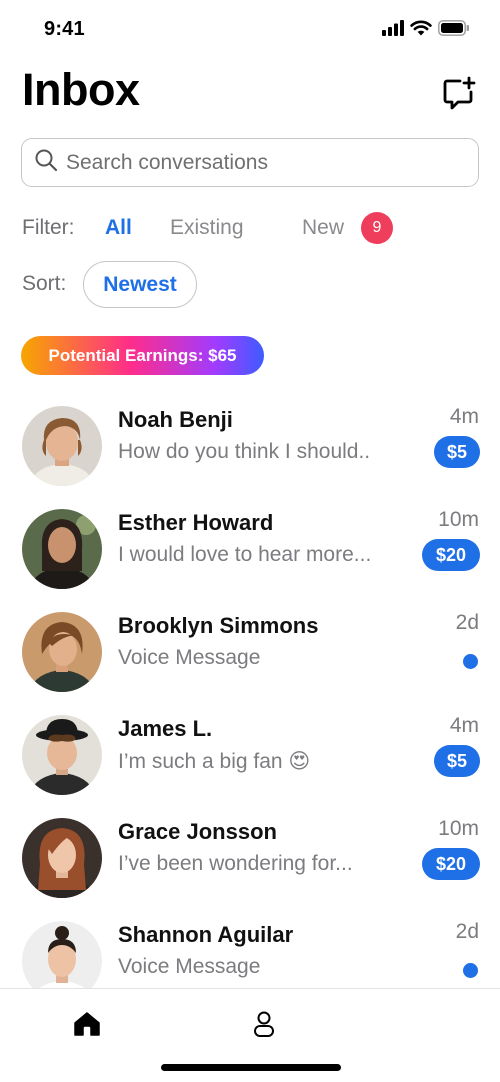 This screenshot has height=1082, width=500. I want to click on contact-name: Brooklyn Simmons, so click(218, 625).